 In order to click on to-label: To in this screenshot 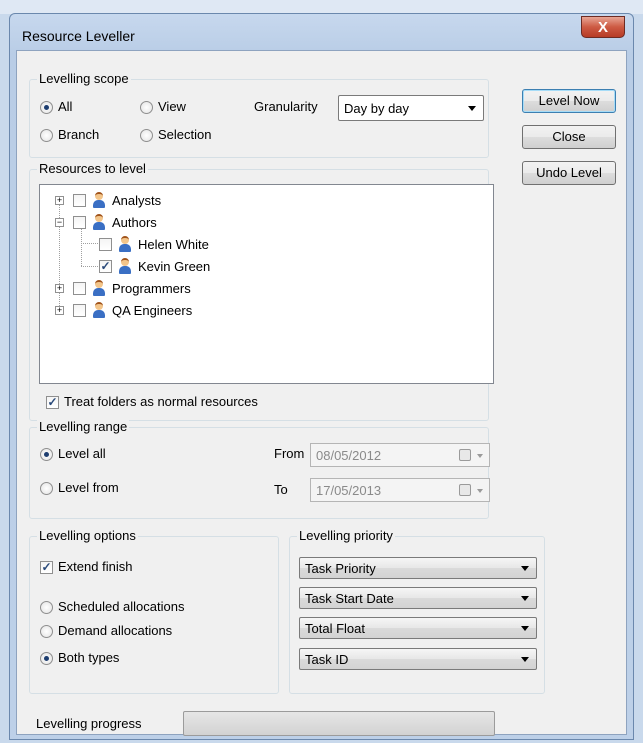, I will do `click(281, 489)`.